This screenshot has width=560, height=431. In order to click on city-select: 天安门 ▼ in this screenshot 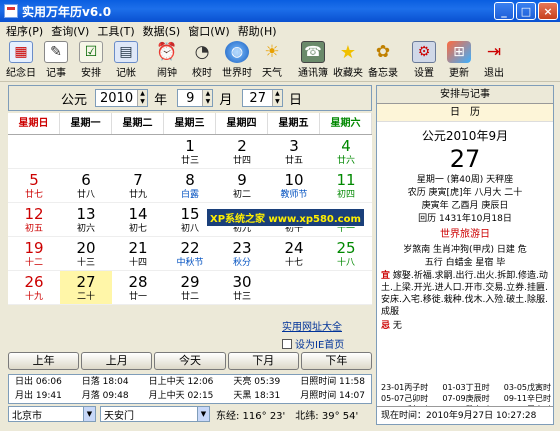, I will do `click(155, 414)`.